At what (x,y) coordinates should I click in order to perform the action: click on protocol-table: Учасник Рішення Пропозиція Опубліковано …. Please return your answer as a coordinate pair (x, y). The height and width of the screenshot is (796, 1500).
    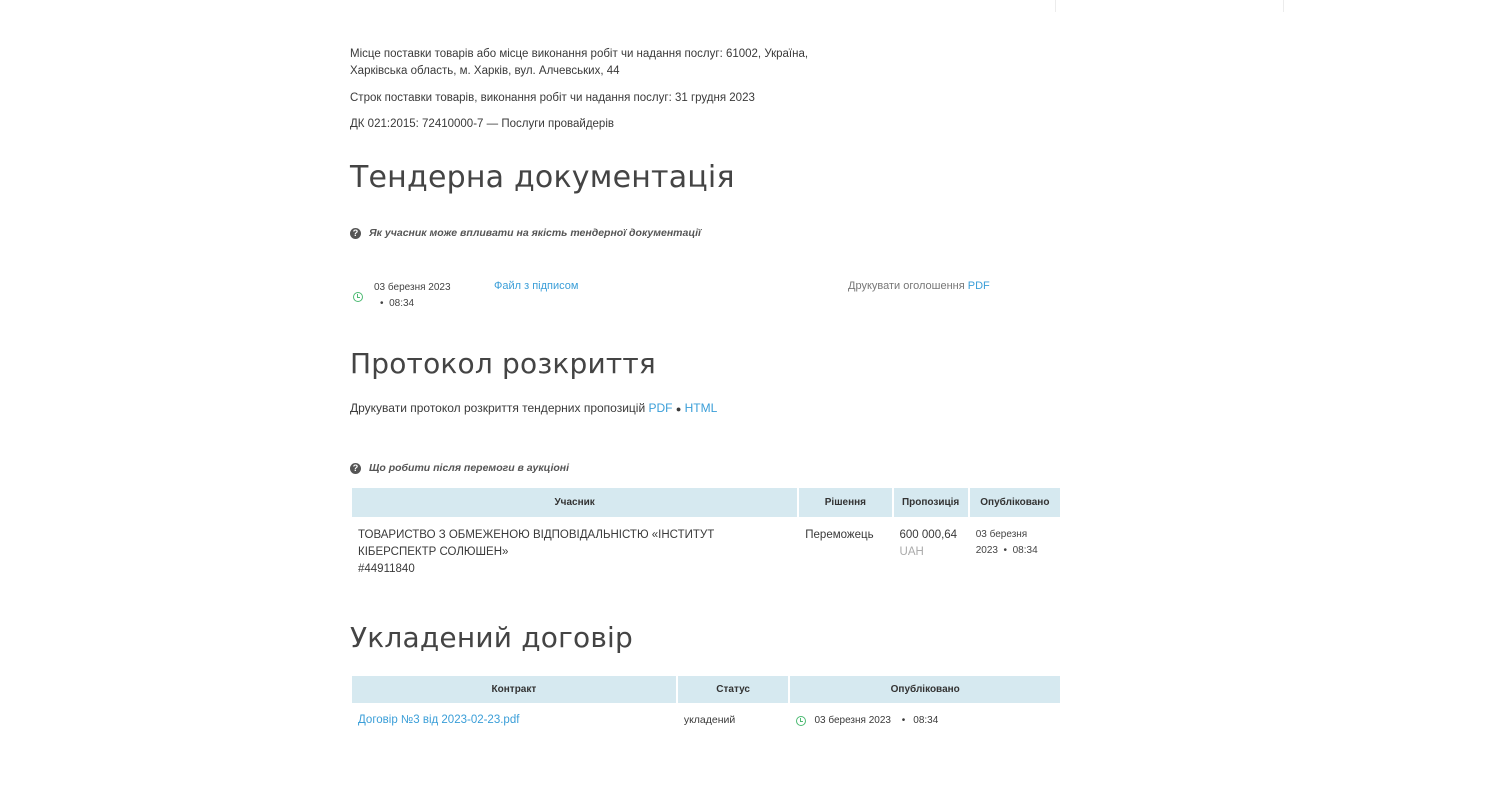
    Looking at the image, I should click on (706, 538).